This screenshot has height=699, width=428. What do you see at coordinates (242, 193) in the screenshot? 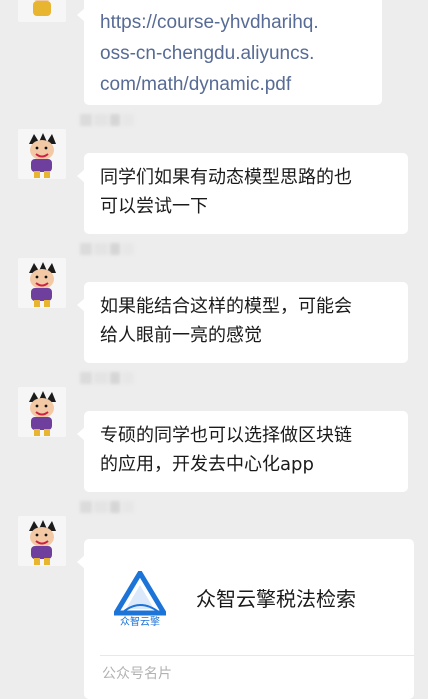
I see `message-bubble-text: 同学们如果有动态模型思路的也 可以尝试一下` at bounding box center [242, 193].